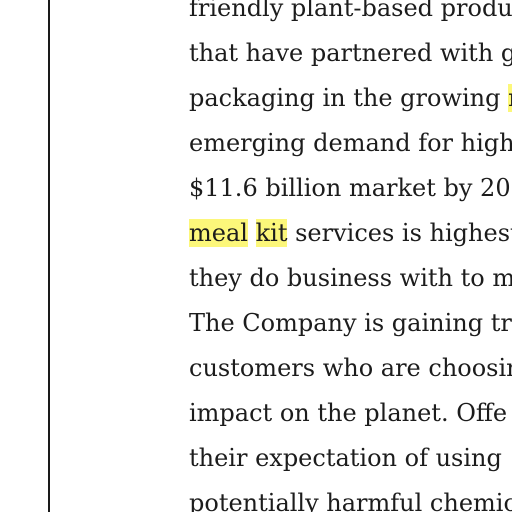 This screenshot has width=512, height=512. Describe the element at coordinates (350, 11) in the screenshot. I see `text-line-1: friendly plant-based produ` at that location.